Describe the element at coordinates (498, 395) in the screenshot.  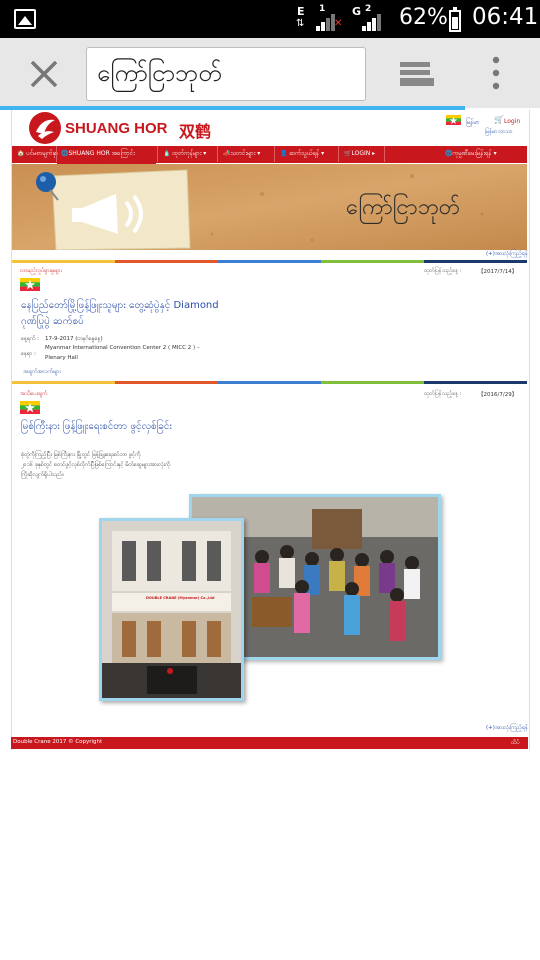
I see `post2-date: 【2016/7/29】` at that location.